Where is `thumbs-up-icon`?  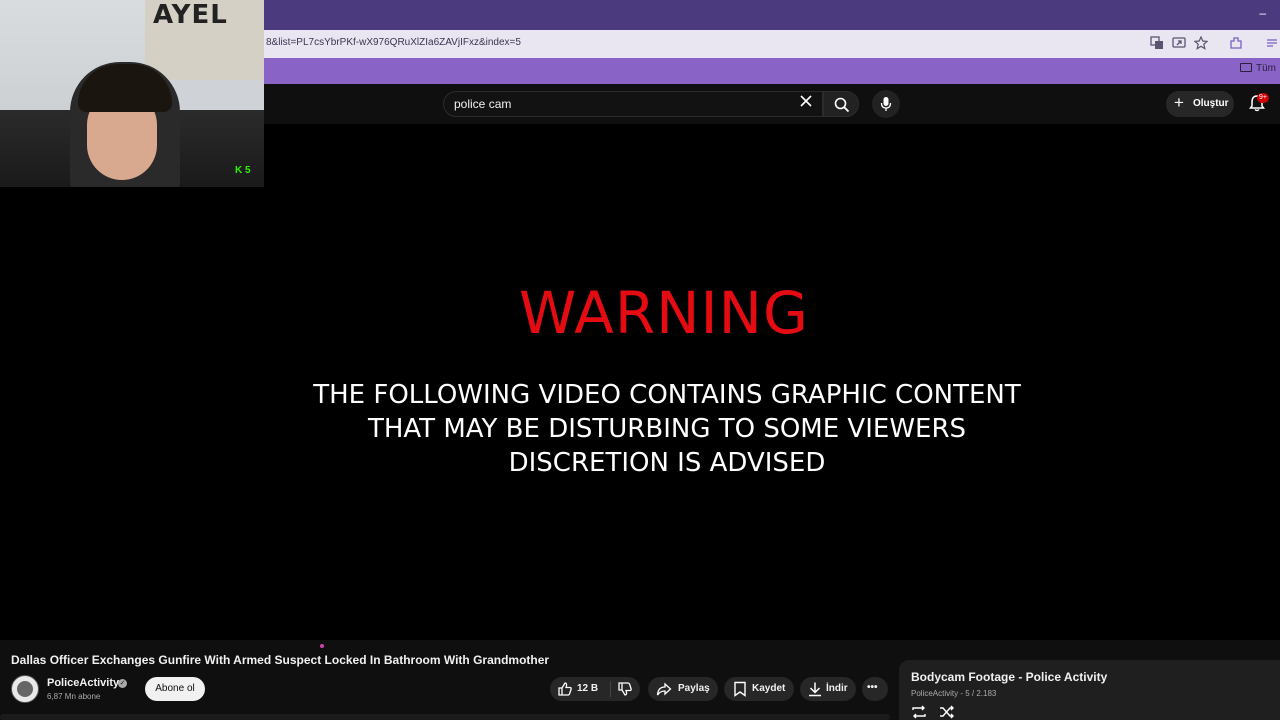 thumbs-up-icon is located at coordinates (565, 689).